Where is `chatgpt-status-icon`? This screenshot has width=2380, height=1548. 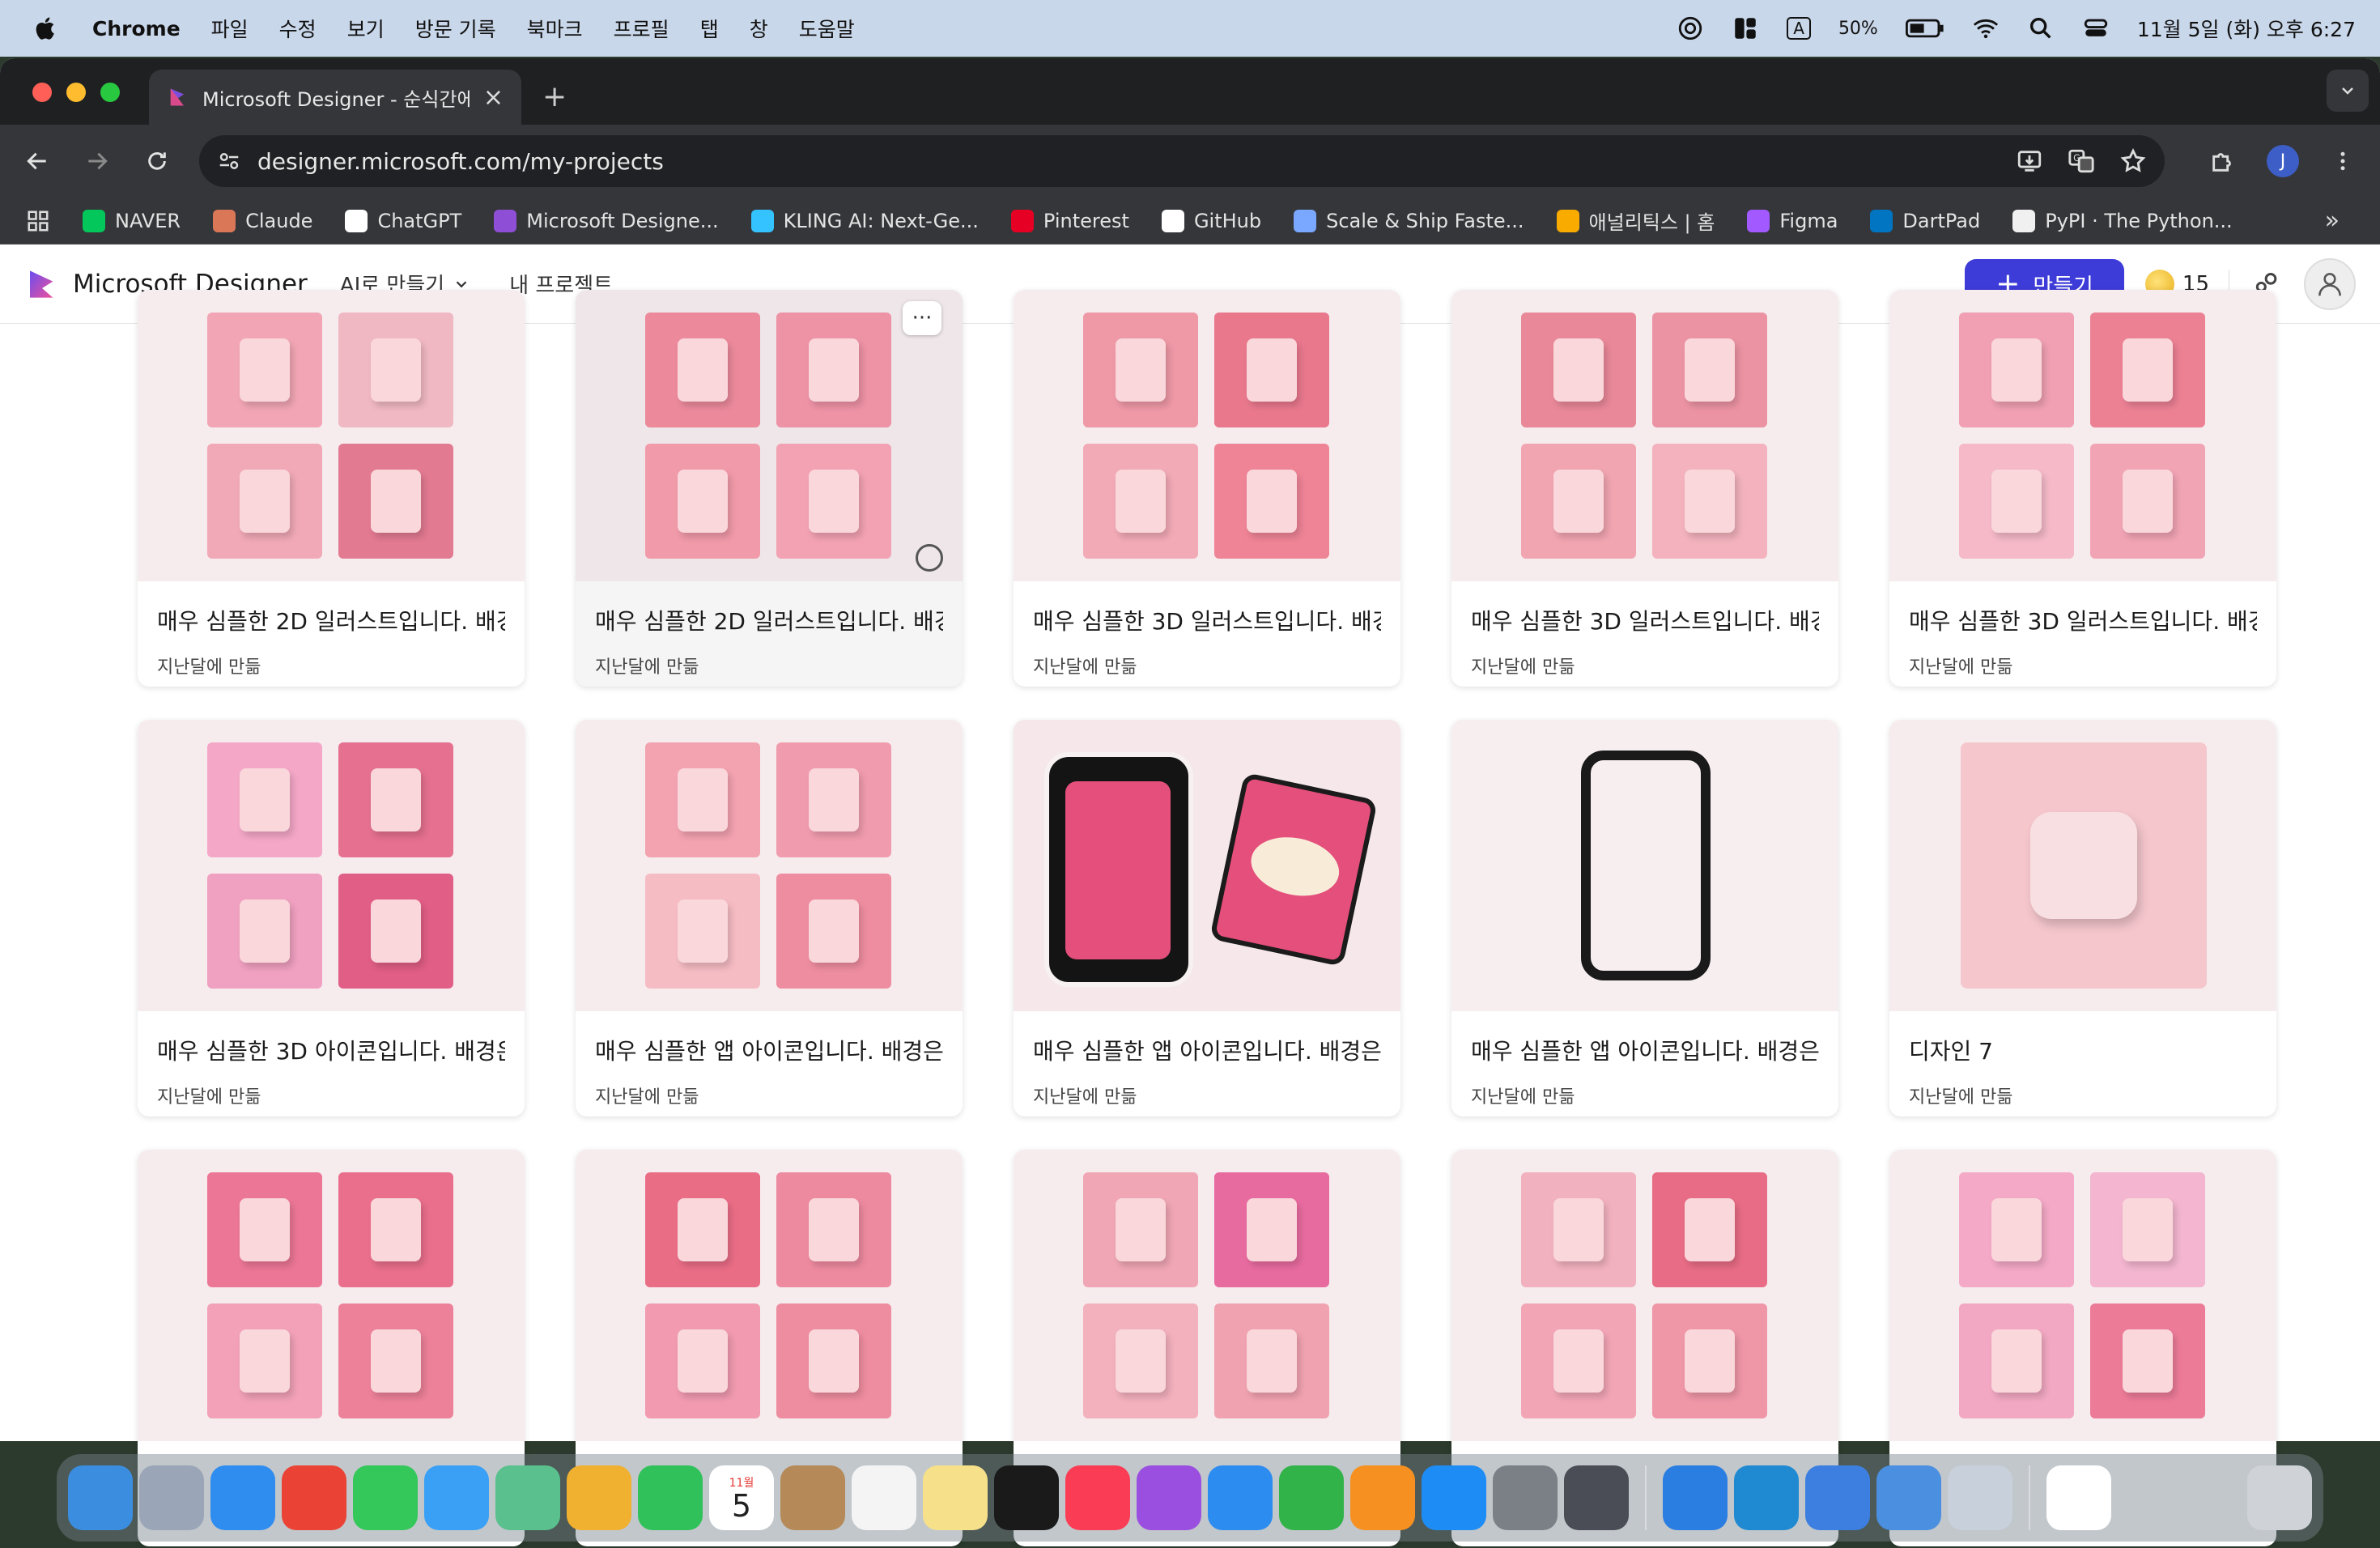
chatgpt-status-icon is located at coordinates (1691, 29).